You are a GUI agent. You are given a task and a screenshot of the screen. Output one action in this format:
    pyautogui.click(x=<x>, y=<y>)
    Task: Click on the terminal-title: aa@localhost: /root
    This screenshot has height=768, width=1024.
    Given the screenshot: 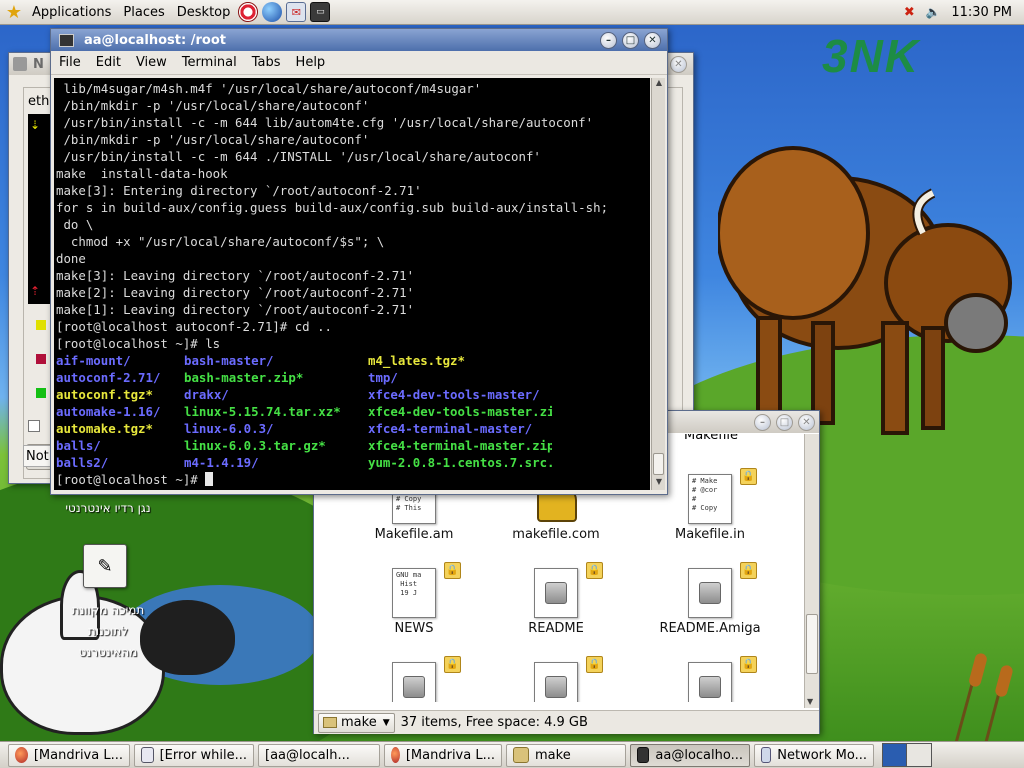 What is the action you would take?
    pyautogui.click(x=155, y=40)
    